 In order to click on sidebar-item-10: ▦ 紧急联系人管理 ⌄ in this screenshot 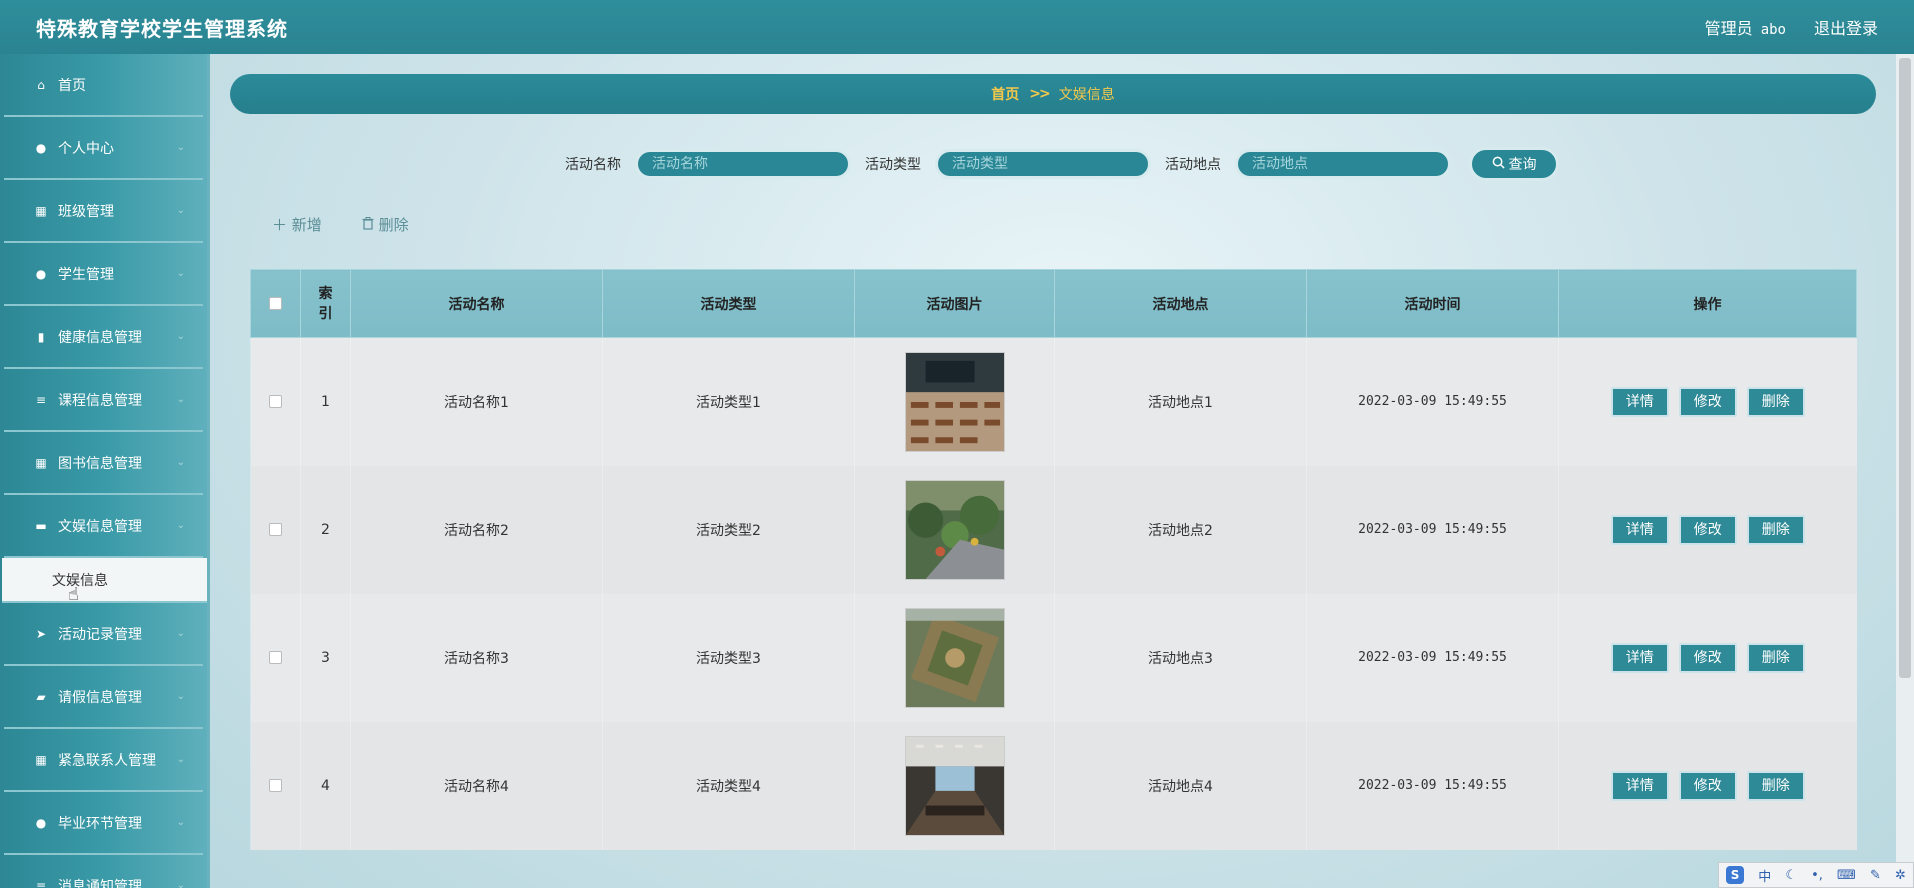, I will do `click(103, 760)`.